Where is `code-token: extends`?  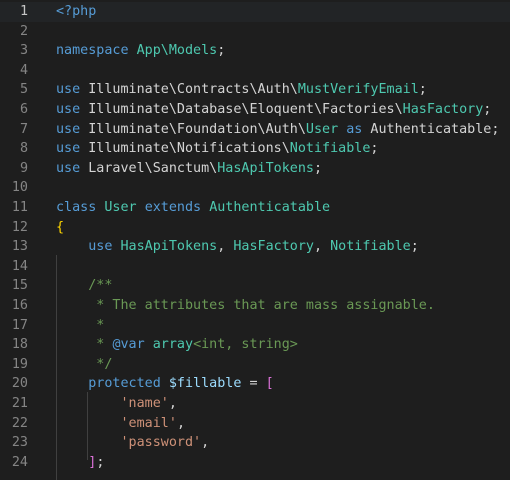 code-token: extends is located at coordinates (177, 207).